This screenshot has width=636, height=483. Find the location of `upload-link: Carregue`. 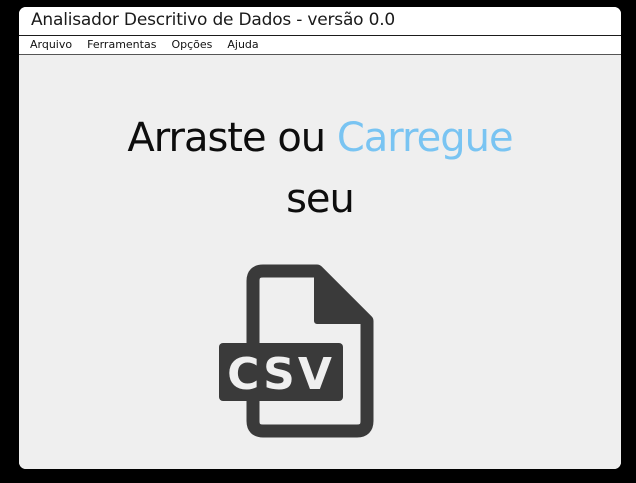

upload-link: Carregue is located at coordinates (425, 138).